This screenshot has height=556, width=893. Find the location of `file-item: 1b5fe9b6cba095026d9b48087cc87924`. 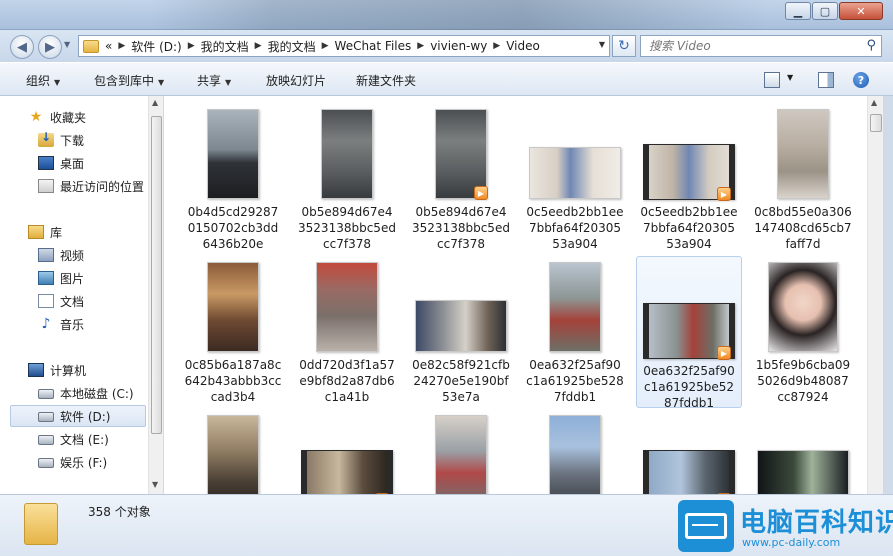

file-item: 1b5fe9b6cba095026d9b48087cc87924 is located at coordinates (803, 327).